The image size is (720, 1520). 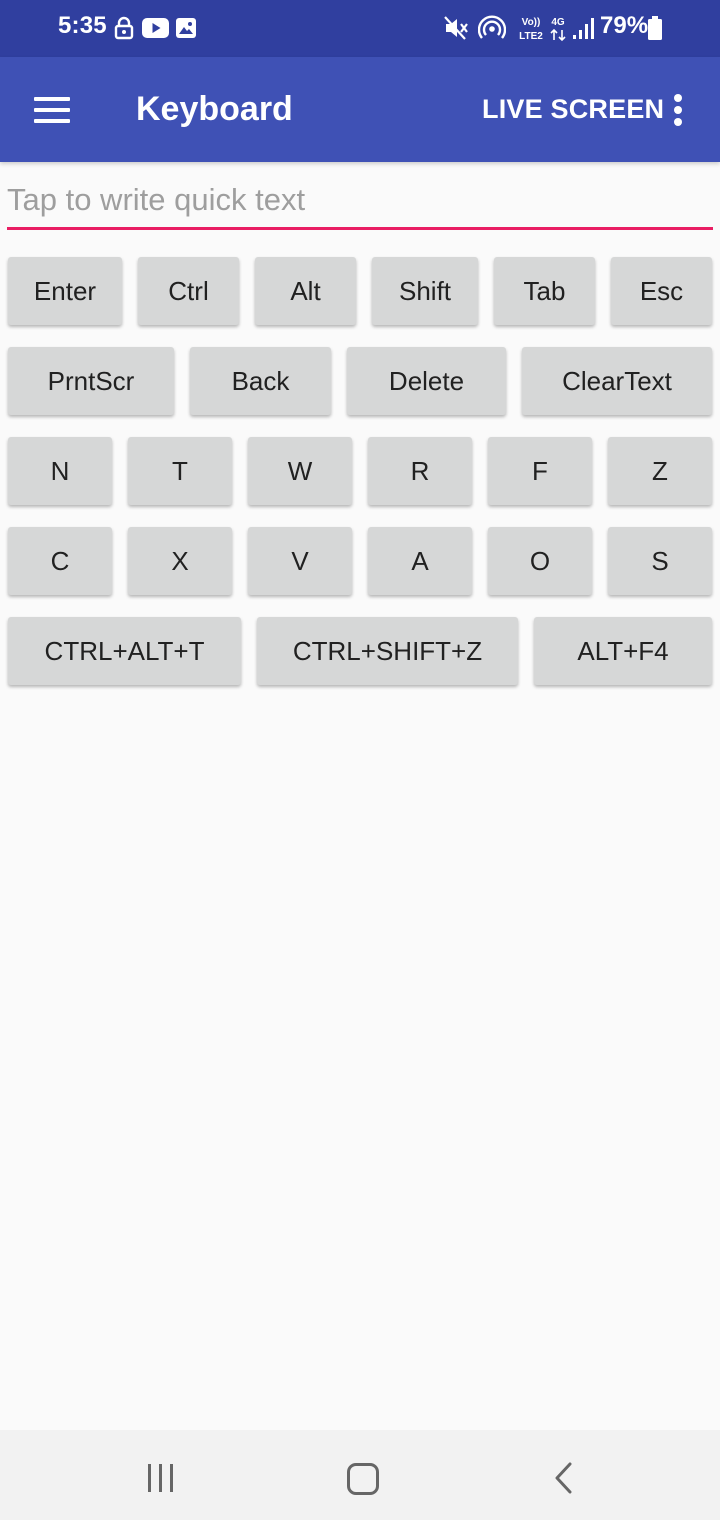 What do you see at coordinates (540, 561) in the screenshot?
I see `key-o: O` at bounding box center [540, 561].